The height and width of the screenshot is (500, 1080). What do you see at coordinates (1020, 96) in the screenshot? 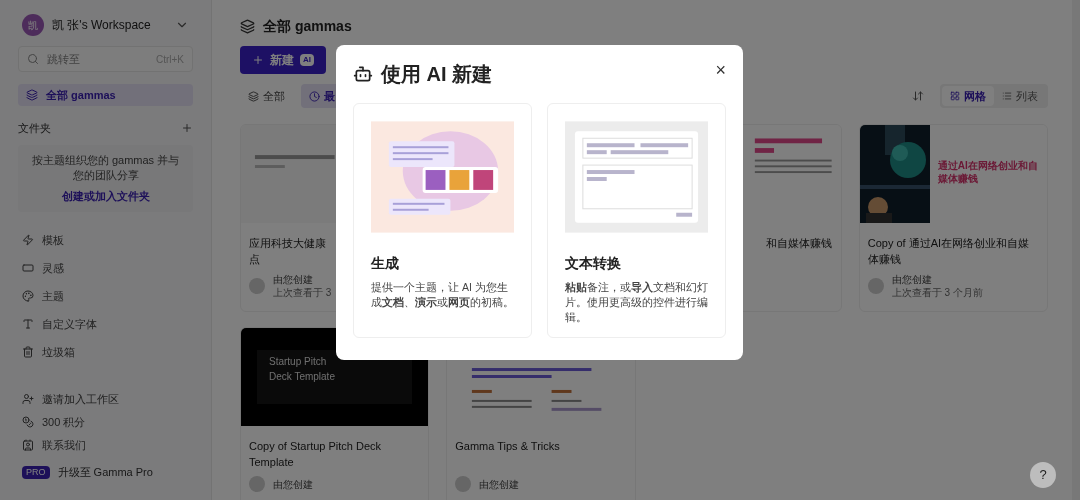
I see `view-tab: 列表` at bounding box center [1020, 96].